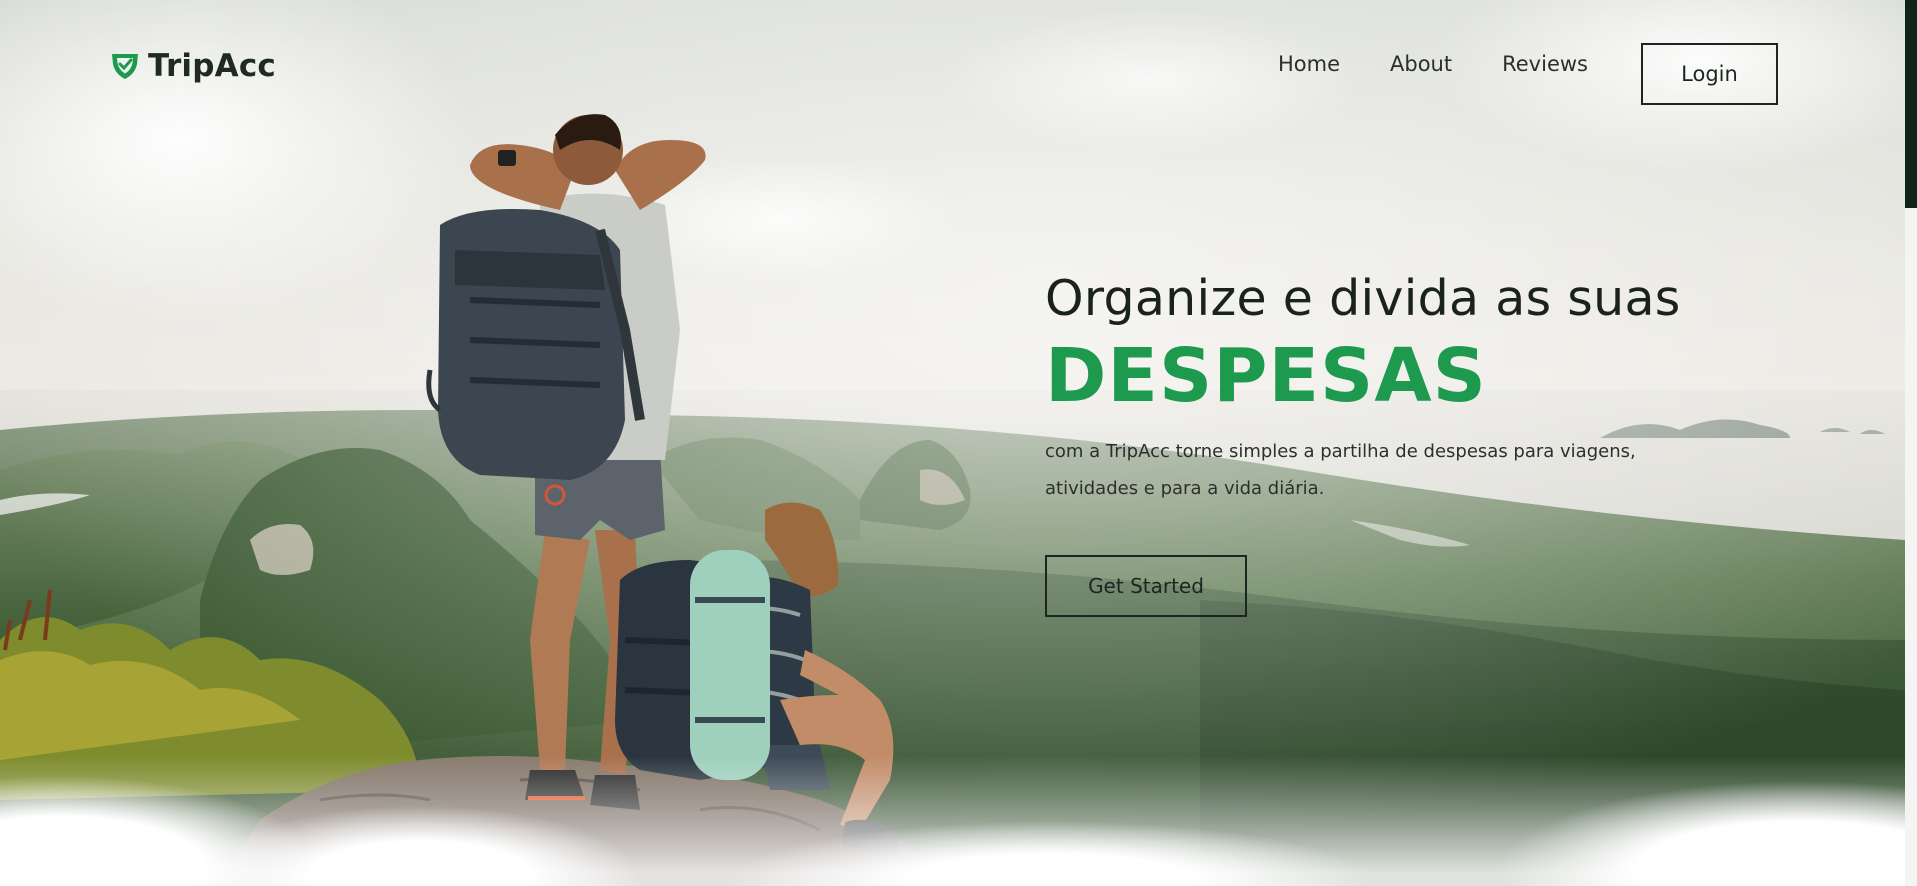 The height and width of the screenshot is (886, 1917). Describe the element at coordinates (1266, 376) in the screenshot. I see `hero-highlight: DESPESAS` at that location.